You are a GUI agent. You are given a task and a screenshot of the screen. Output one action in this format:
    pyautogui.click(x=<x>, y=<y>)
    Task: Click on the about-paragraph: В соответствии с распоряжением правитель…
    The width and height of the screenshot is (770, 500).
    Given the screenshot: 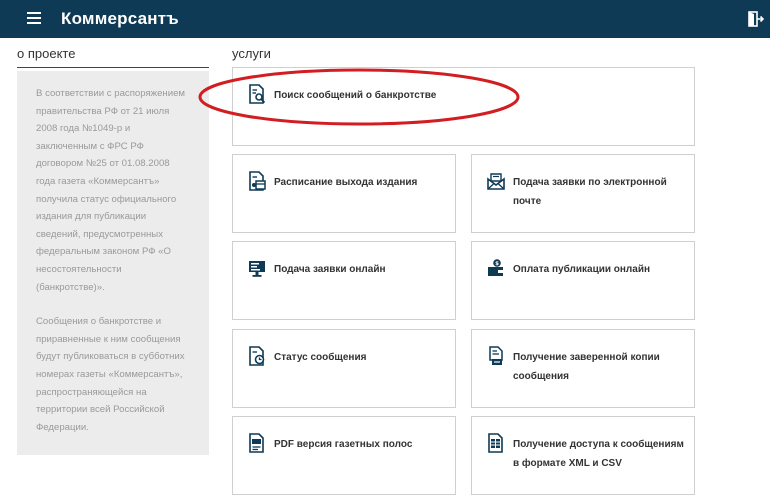 What is the action you would take?
    pyautogui.click(x=111, y=190)
    